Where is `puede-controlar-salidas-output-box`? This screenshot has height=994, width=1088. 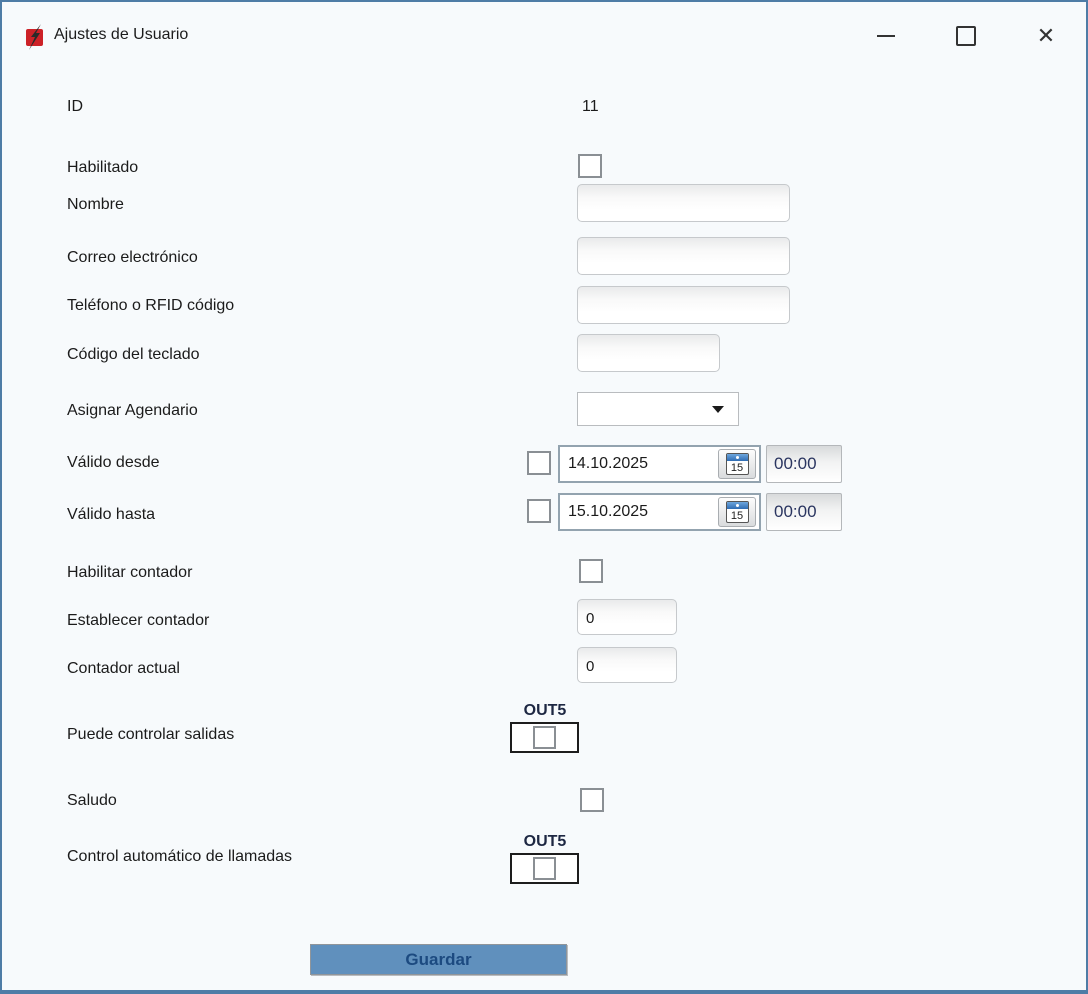
puede-controlar-salidas-output-box is located at coordinates (544, 737).